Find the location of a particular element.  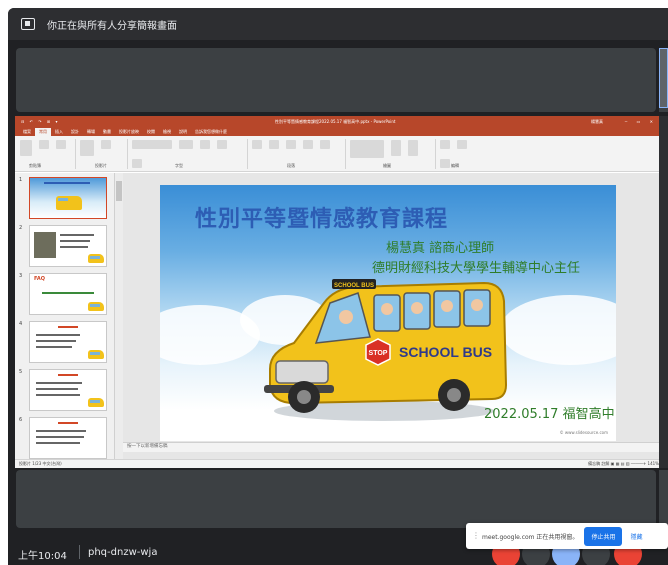

ribbon-group-label: 段落 is located at coordinates (291, 165).